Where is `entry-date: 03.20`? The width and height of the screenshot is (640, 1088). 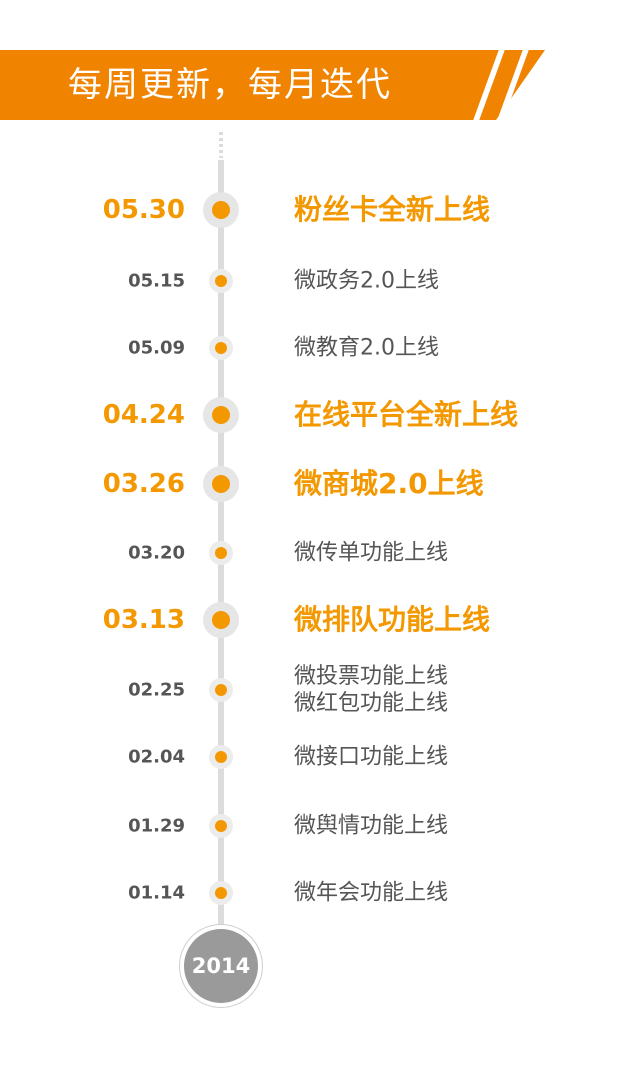
entry-date: 03.20 is located at coordinates (156, 553).